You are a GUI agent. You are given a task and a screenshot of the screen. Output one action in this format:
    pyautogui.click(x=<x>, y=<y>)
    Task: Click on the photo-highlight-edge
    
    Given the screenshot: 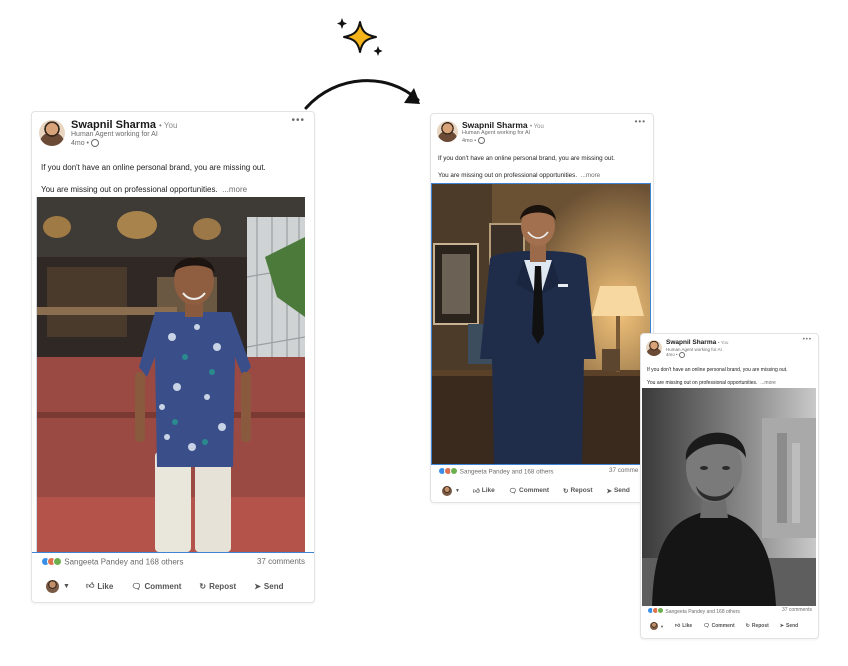 What is the action you would take?
    pyautogui.click(x=173, y=552)
    